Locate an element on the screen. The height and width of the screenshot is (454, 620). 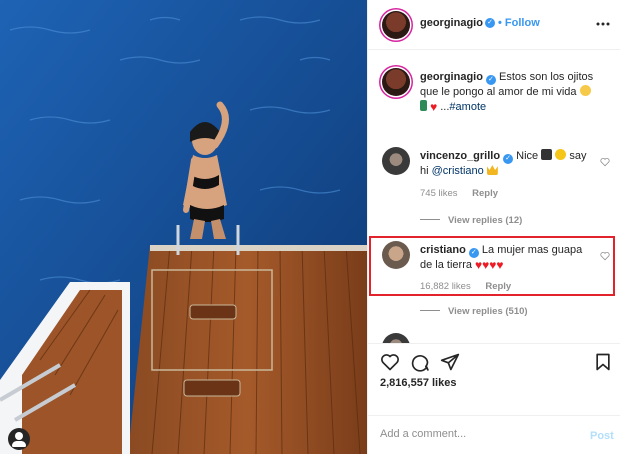
post-header: georginagio ✓ • Follow is located at coordinates (494, 25).